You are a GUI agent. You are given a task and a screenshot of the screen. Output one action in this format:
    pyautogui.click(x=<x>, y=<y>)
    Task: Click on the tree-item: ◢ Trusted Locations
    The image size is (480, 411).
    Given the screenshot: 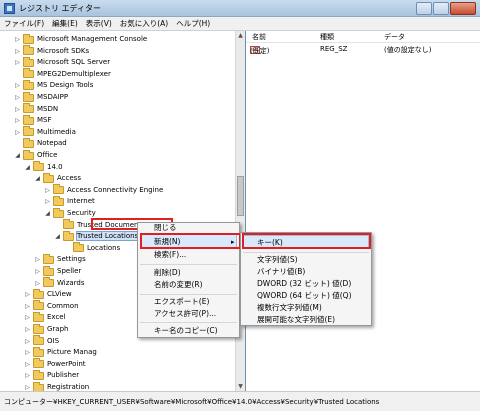 What is the action you would take?
    pyautogui.click(x=97, y=236)
    